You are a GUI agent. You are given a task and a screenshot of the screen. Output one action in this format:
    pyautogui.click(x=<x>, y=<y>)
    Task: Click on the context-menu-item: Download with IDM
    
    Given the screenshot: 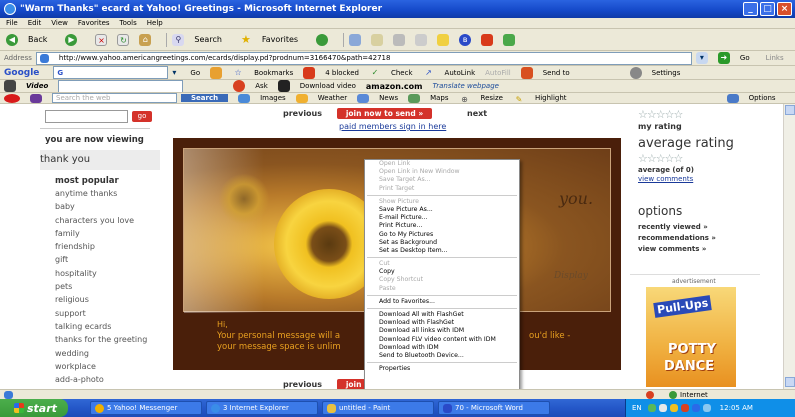 What is the action you would take?
    pyautogui.click(x=442, y=348)
    